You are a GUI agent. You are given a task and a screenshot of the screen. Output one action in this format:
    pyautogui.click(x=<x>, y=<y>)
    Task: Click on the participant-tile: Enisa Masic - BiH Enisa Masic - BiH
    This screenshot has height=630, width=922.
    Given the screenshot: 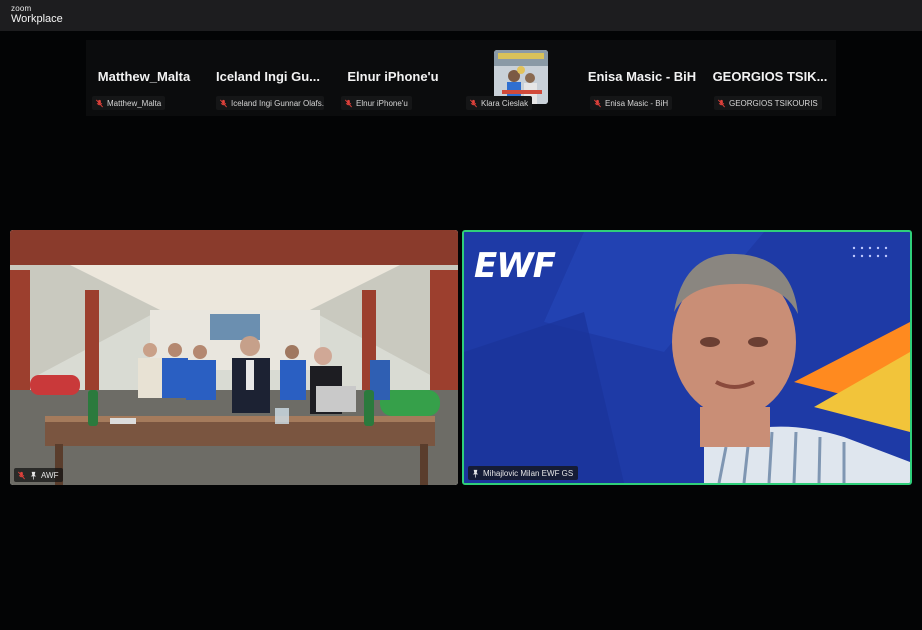 What is the action you would take?
    pyautogui.click(x=642, y=78)
    